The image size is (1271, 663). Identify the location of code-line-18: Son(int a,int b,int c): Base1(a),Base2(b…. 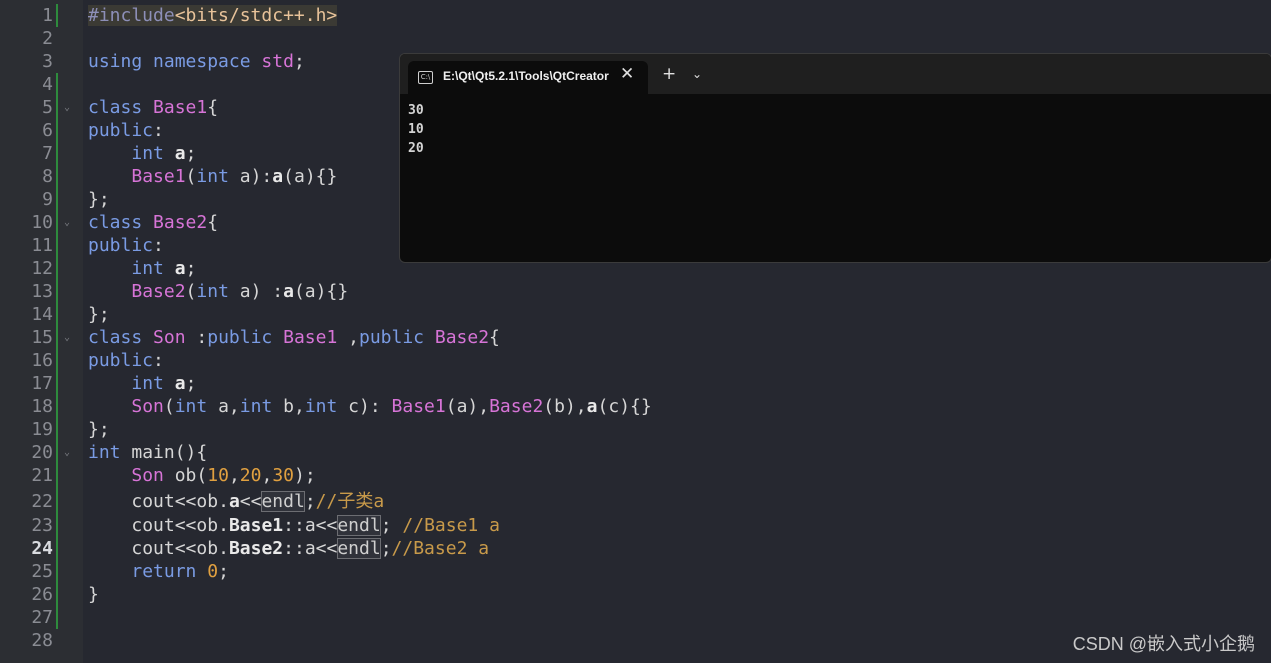
(391, 406).